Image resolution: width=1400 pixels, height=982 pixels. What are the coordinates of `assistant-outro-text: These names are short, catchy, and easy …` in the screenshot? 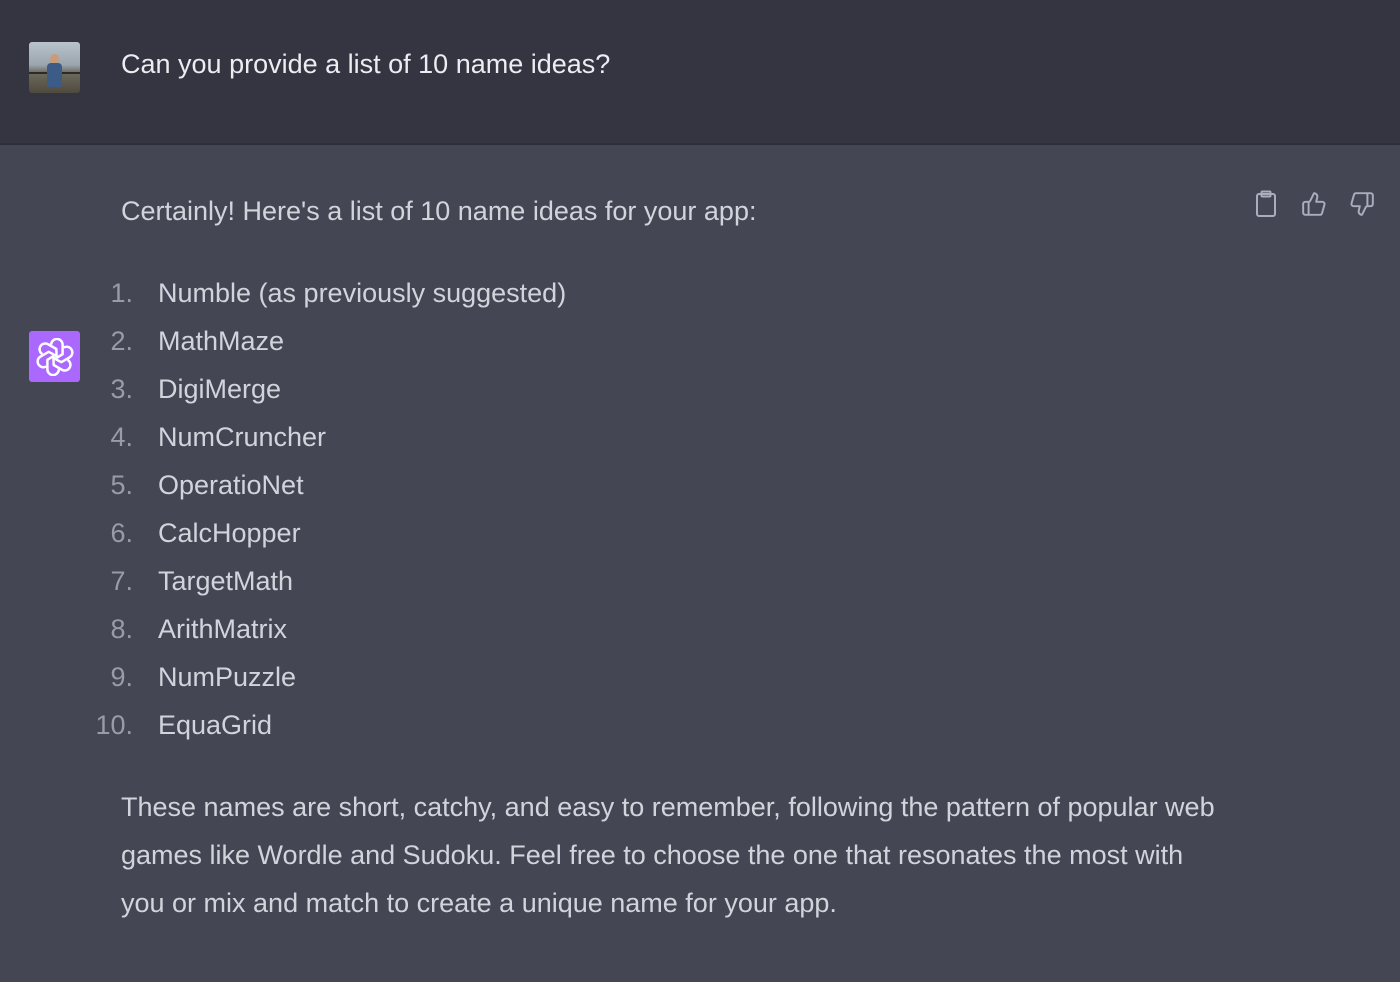 It's located at (668, 855).